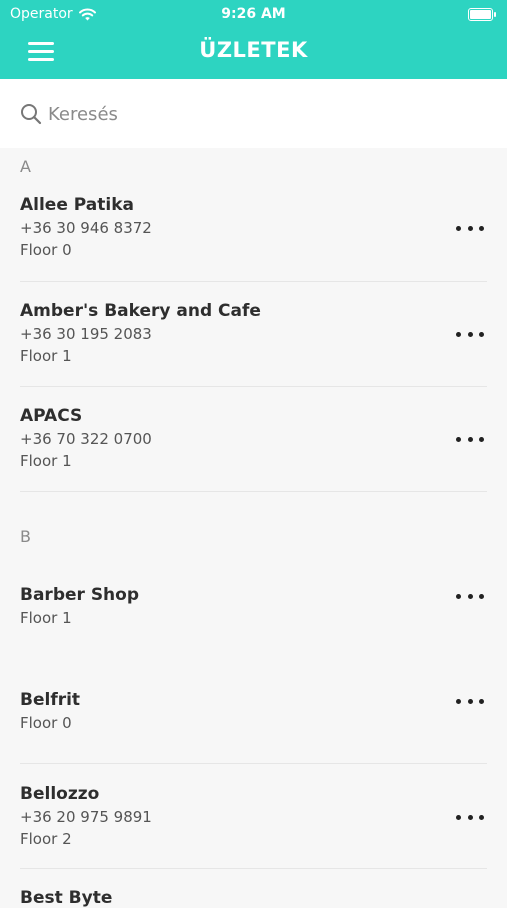 The height and width of the screenshot is (908, 507). I want to click on store-floor: Floor 2, so click(46, 839).